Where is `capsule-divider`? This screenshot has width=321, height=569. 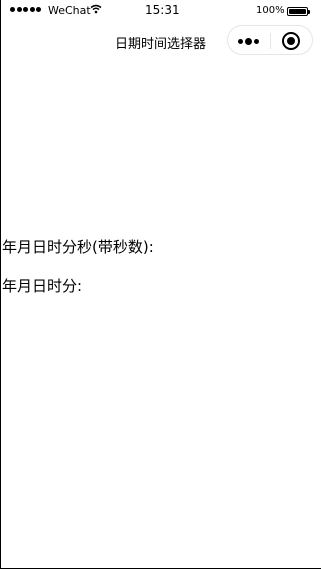
capsule-divider is located at coordinates (270, 41).